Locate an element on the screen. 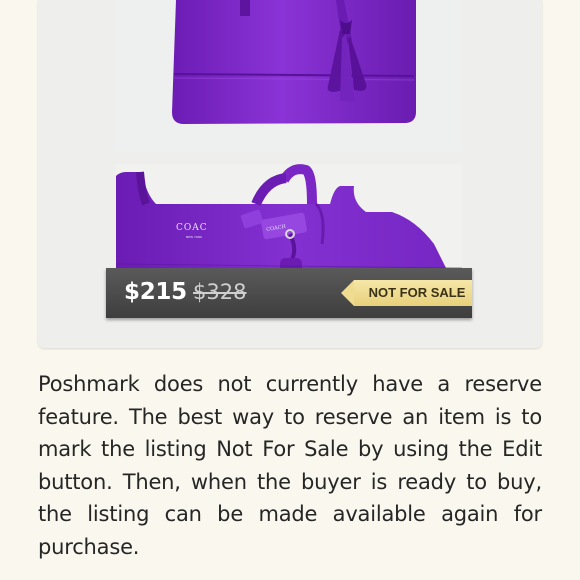 The width and height of the screenshot is (580, 580). price-bar: $215 $328 NOT FOR SALE is located at coordinates (289, 293).